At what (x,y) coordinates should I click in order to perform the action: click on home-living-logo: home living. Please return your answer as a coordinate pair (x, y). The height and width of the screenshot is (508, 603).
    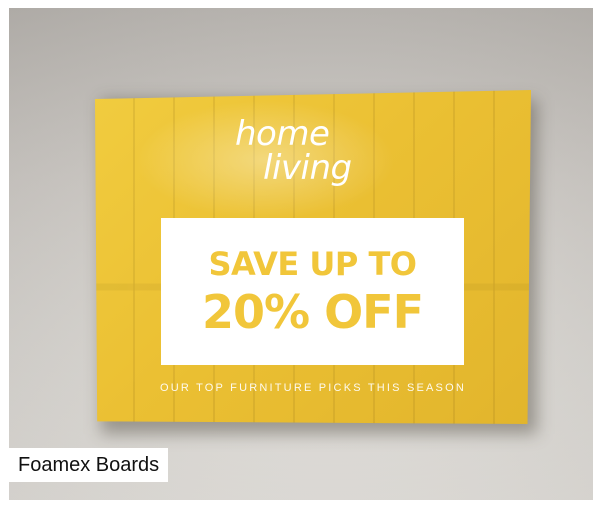
    Looking at the image, I should click on (293, 151).